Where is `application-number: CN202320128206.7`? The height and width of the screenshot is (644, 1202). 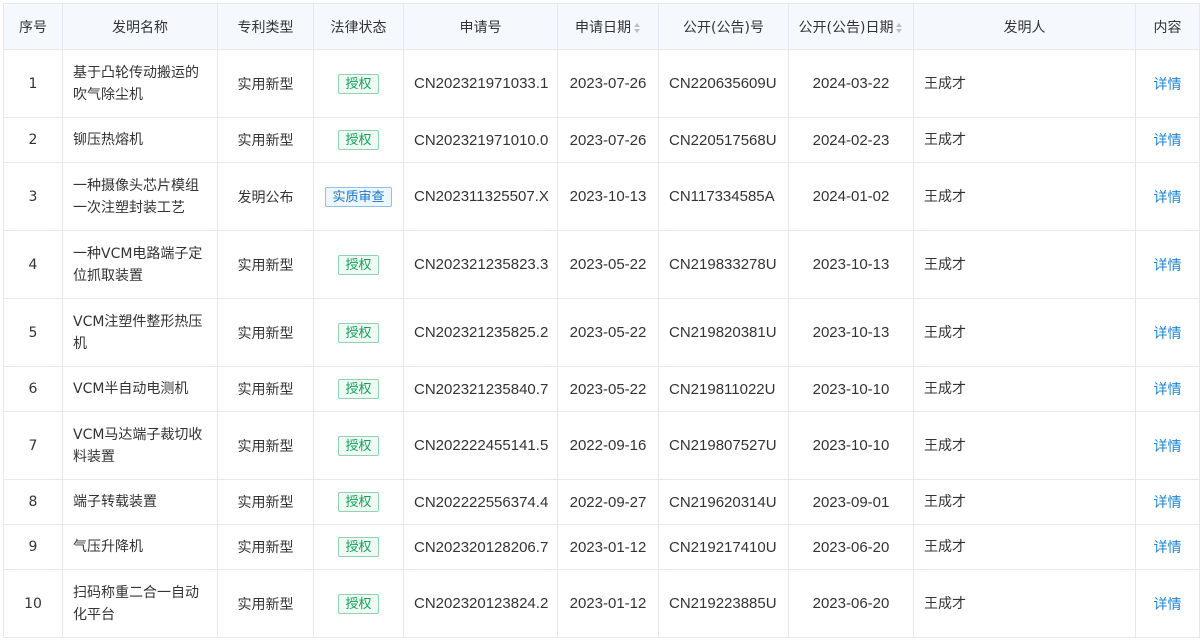 application-number: CN202320128206.7 is located at coordinates (480, 547).